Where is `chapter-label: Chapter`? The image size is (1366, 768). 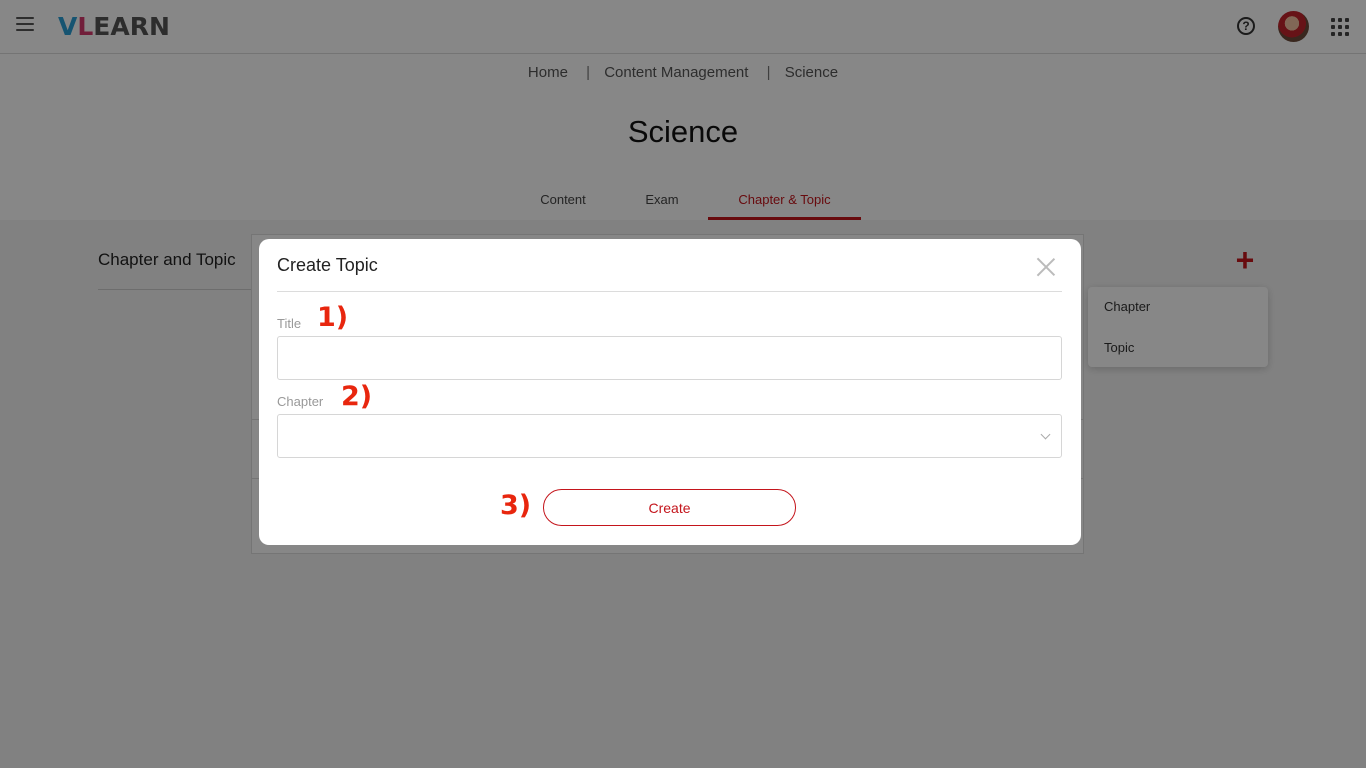 chapter-label: Chapter is located at coordinates (300, 401).